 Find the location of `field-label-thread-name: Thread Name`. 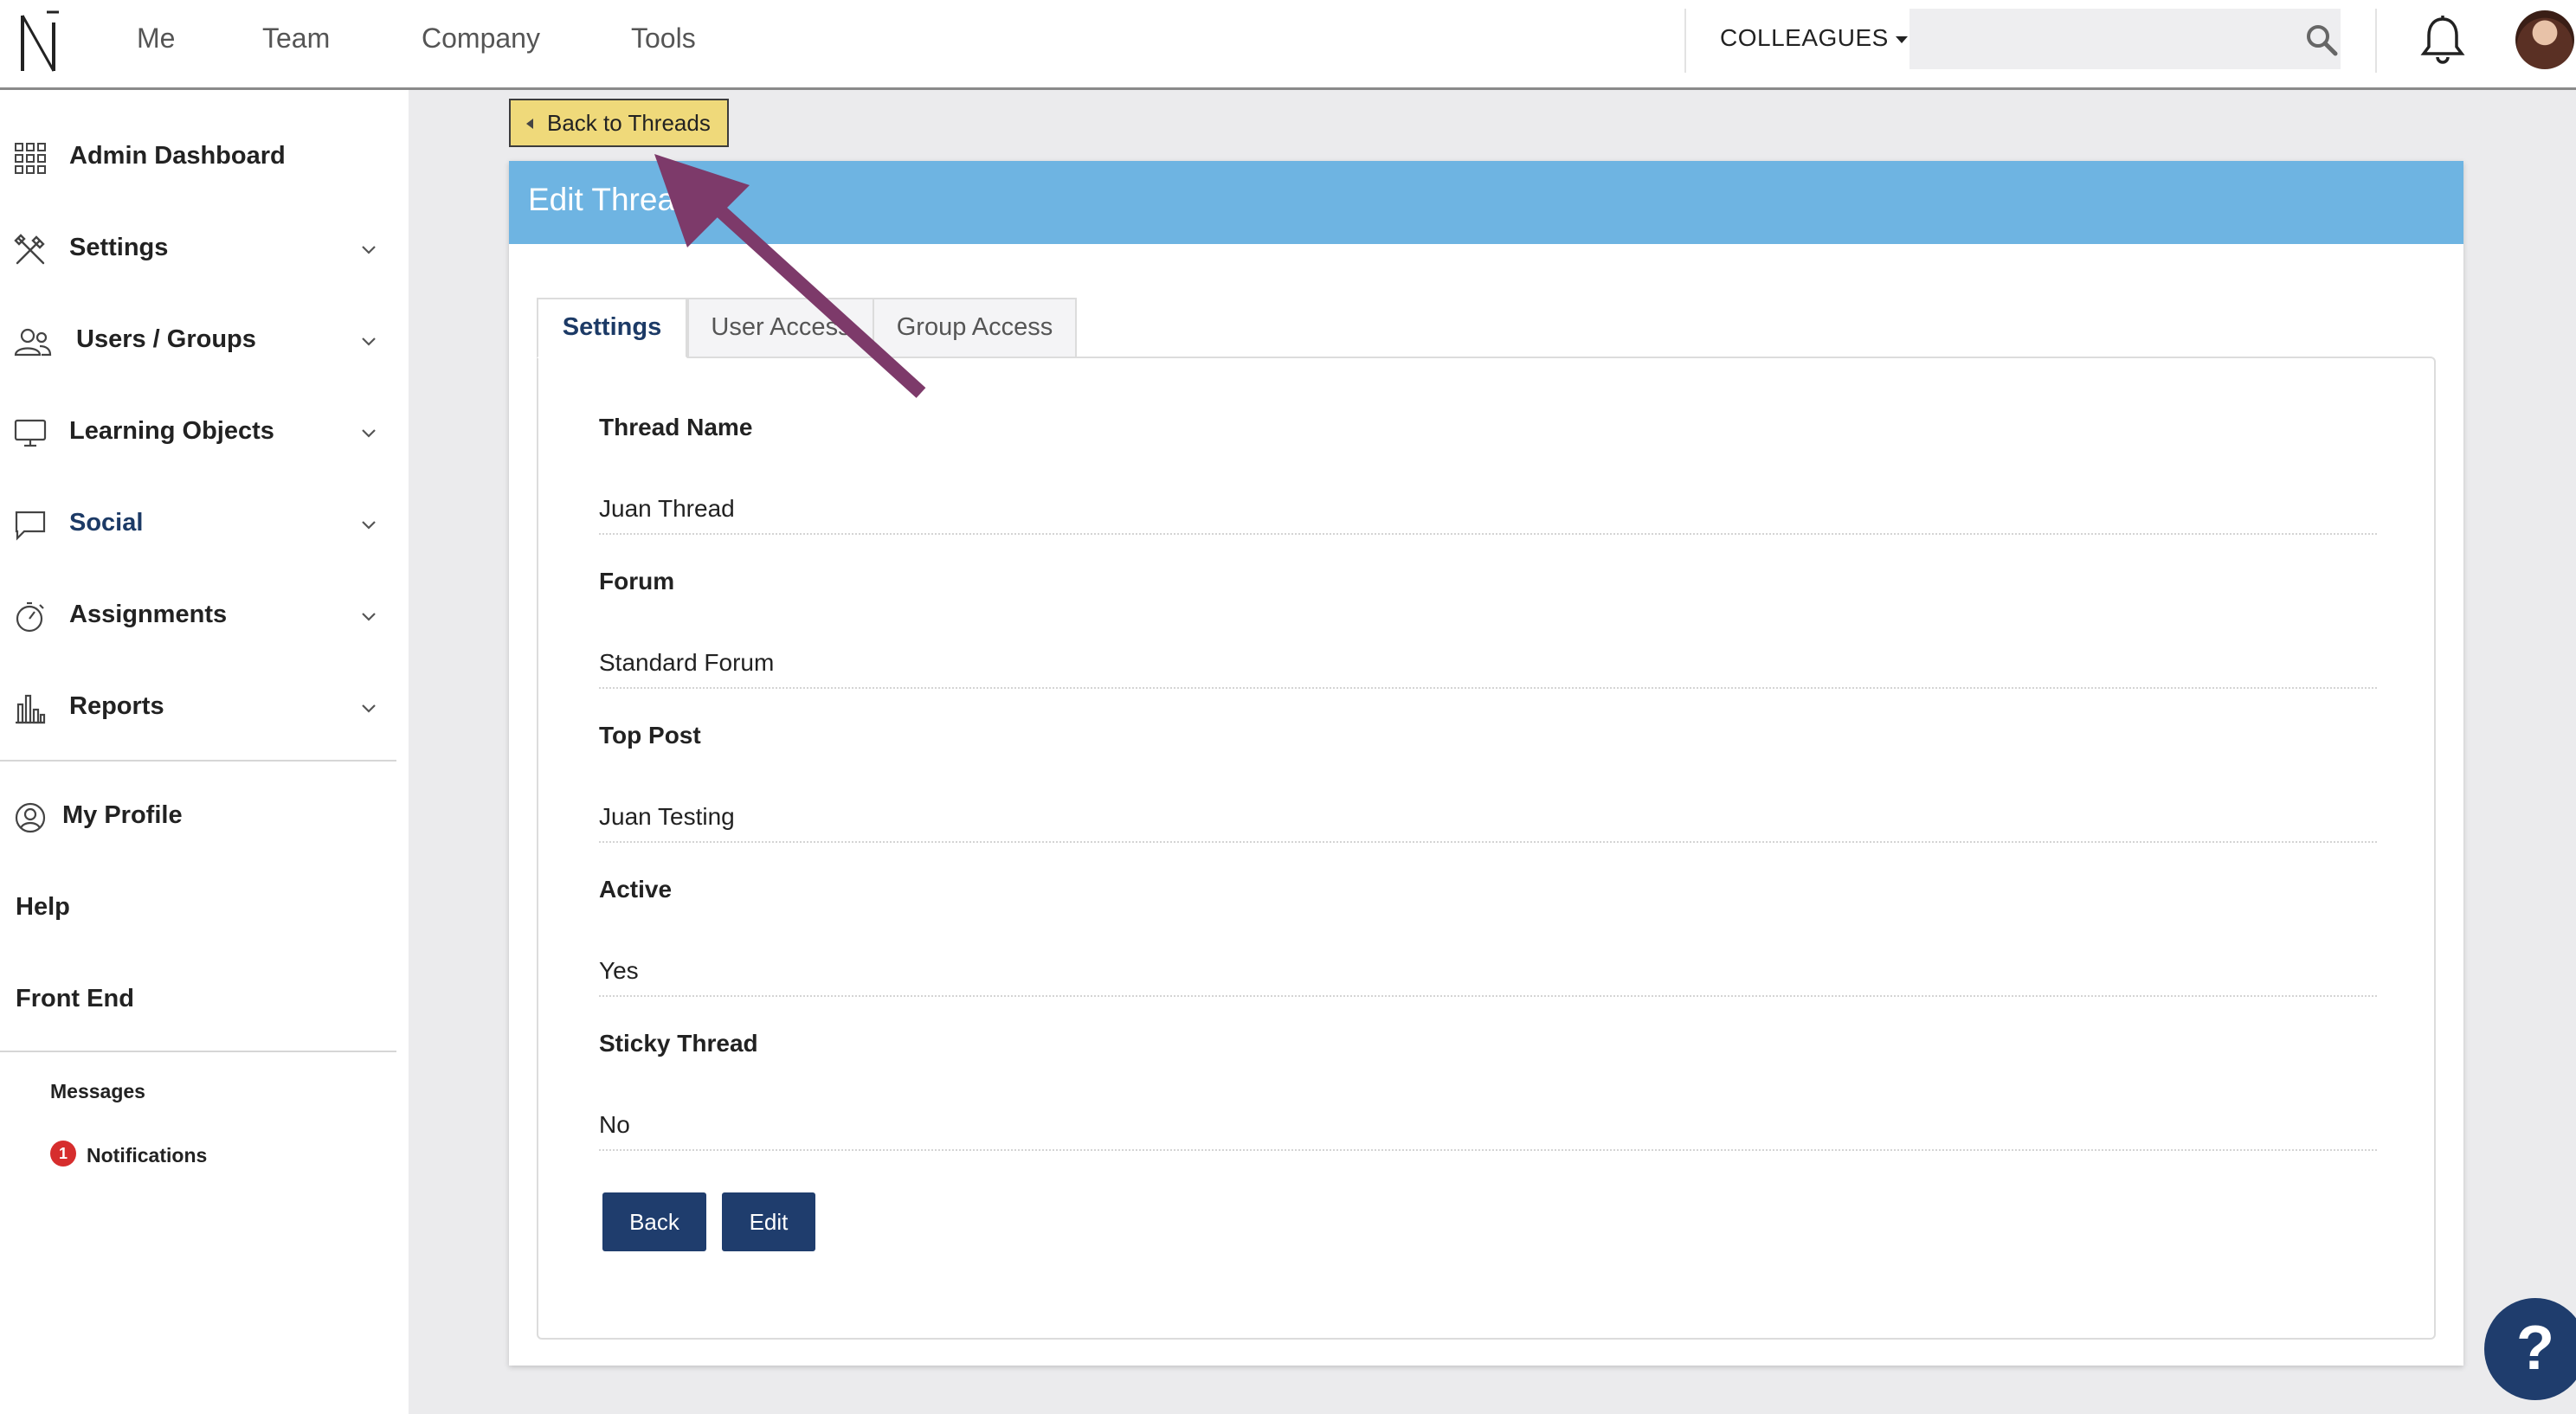

field-label-thread-name: Thread Name is located at coordinates (676, 427).